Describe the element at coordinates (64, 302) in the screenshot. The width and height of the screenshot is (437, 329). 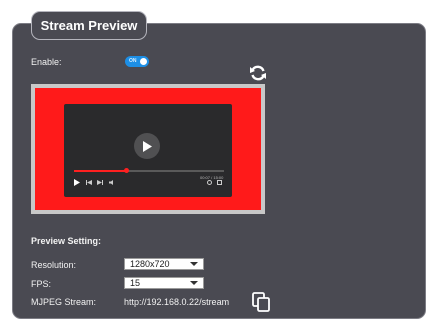
I see `mjpeg-label: MJPEG Stream:` at that location.